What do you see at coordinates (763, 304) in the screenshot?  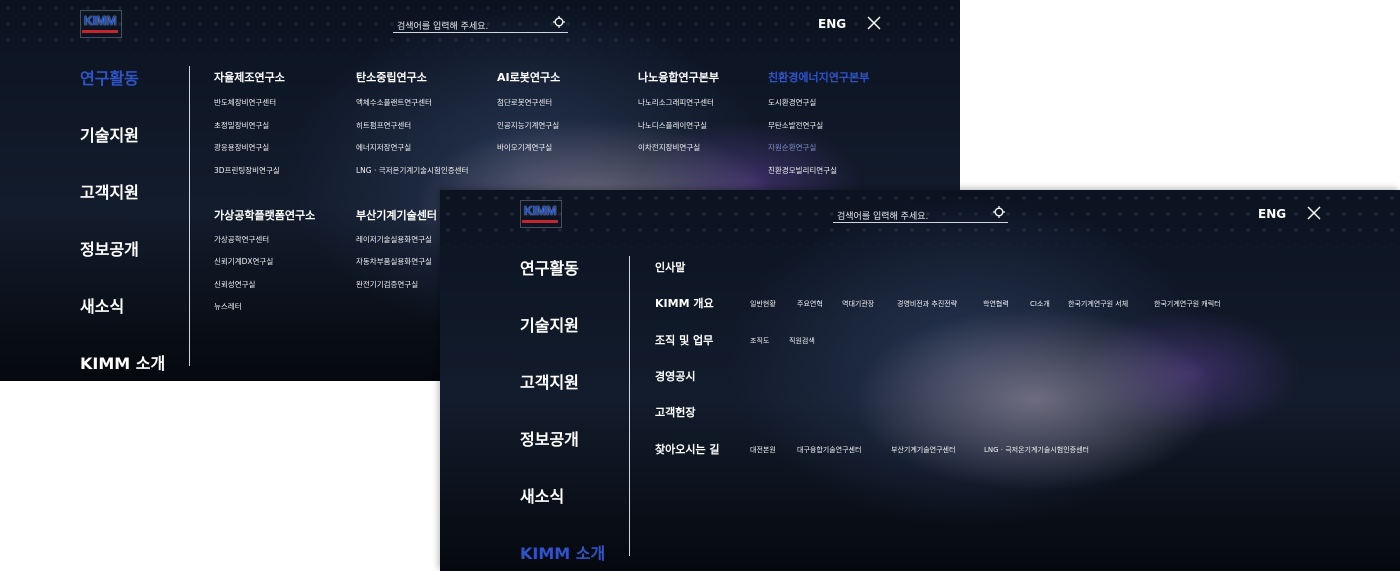 I see `sub-link: 일반현황` at bounding box center [763, 304].